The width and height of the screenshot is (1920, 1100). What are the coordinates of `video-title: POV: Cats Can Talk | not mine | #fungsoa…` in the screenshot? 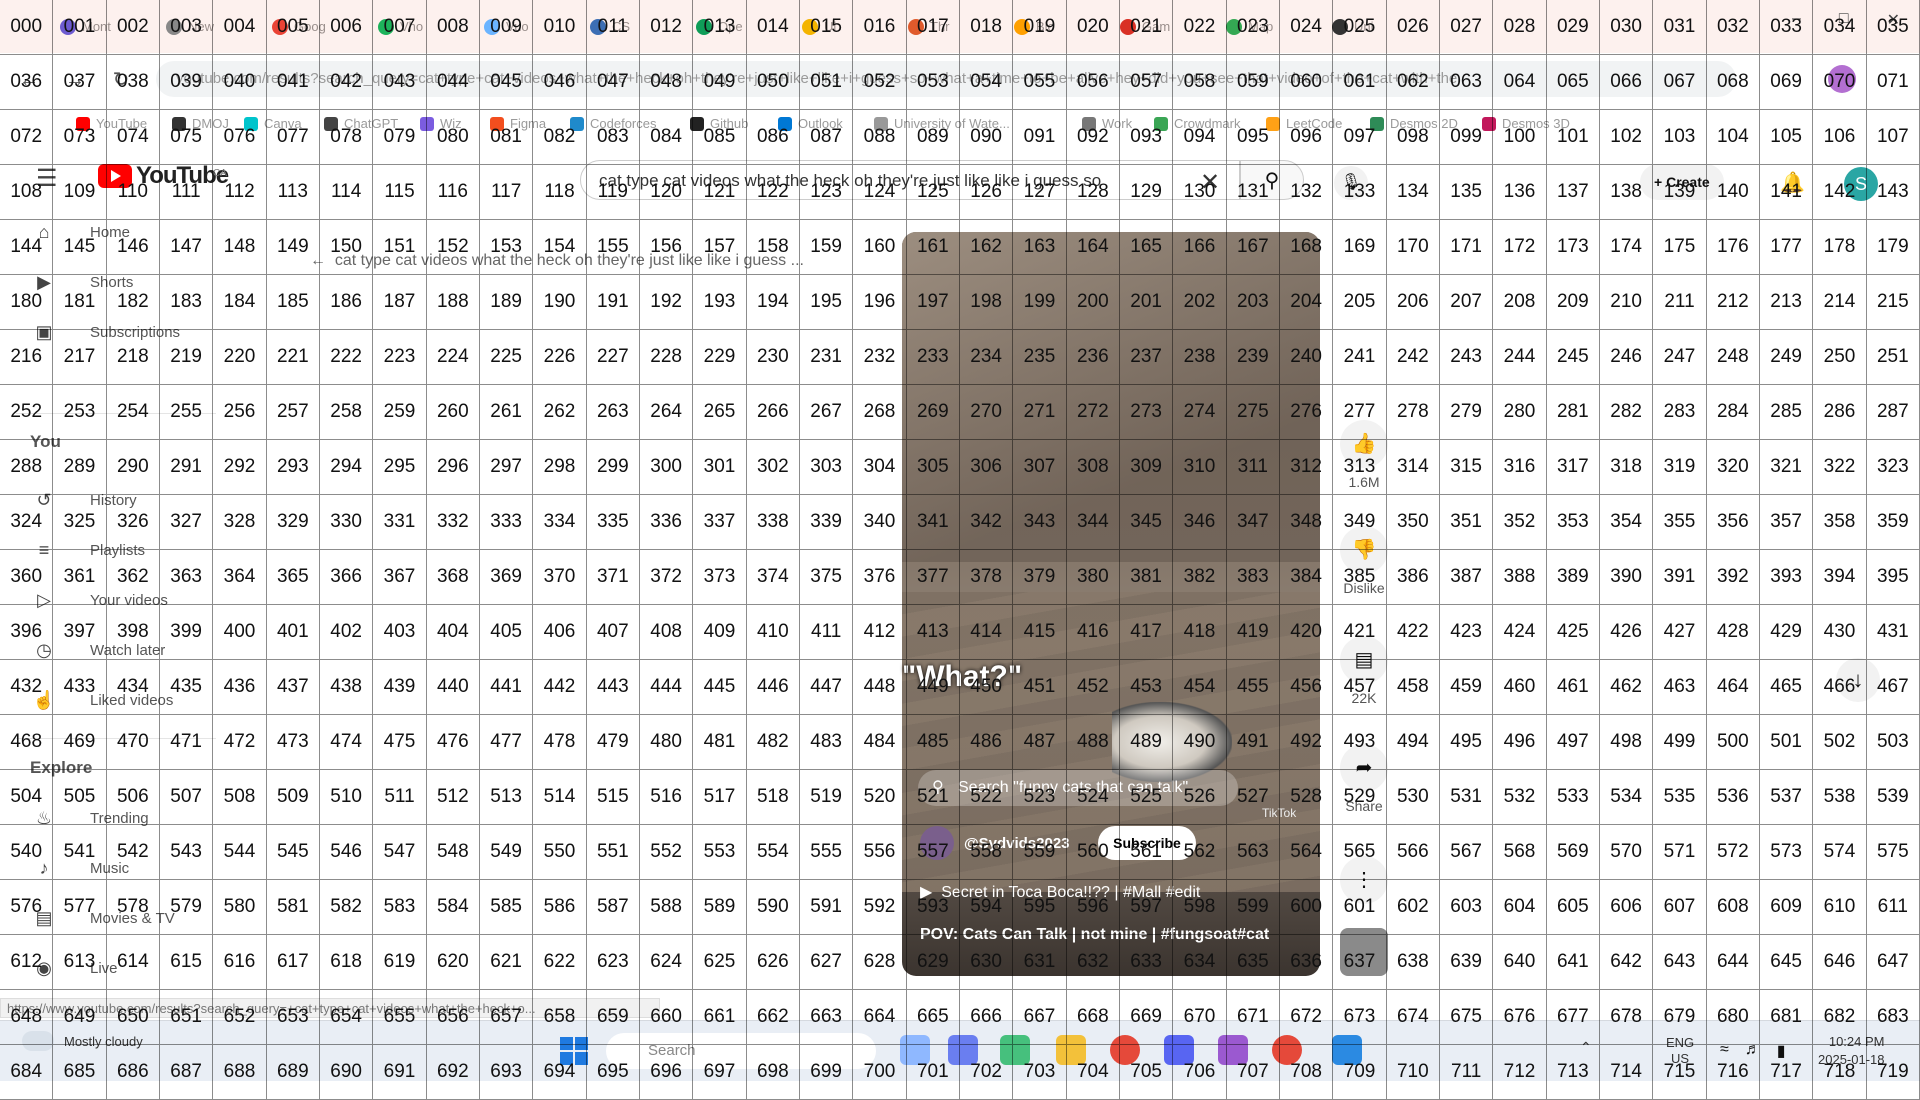 It's located at (1094, 935).